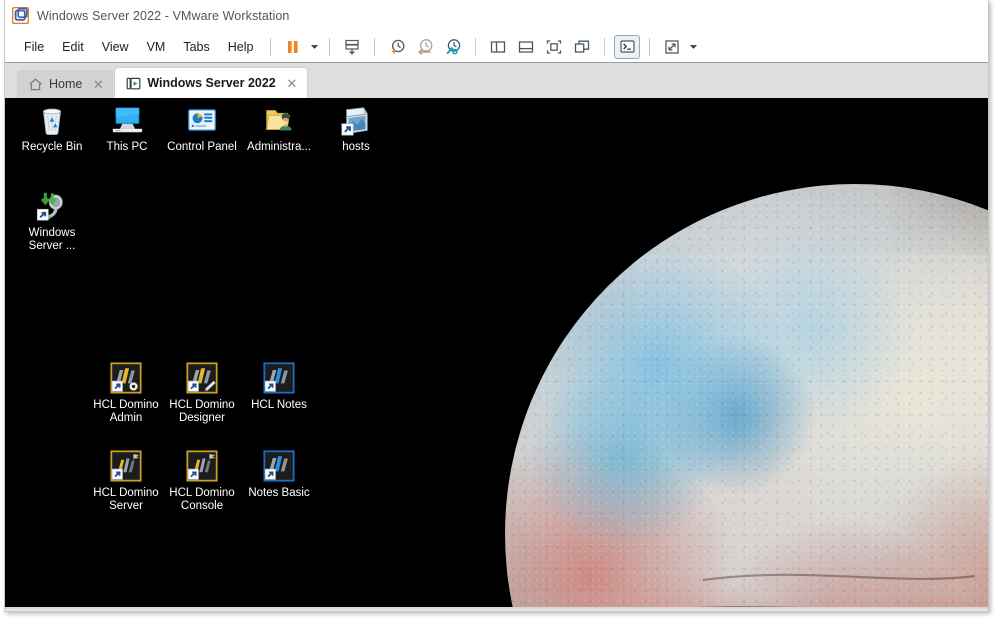 The width and height of the screenshot is (995, 617). I want to click on recycle-bin-icon, so click(52, 120).